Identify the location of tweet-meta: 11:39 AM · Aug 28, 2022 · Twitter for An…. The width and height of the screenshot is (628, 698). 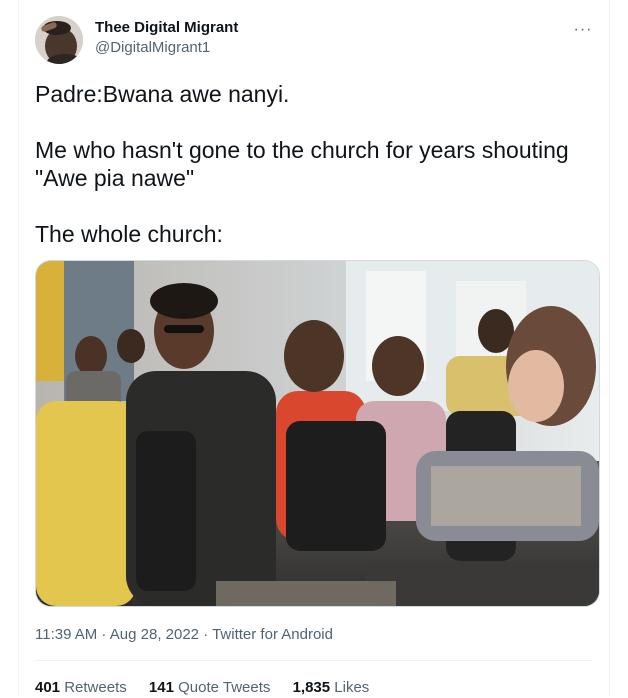
(184, 635).